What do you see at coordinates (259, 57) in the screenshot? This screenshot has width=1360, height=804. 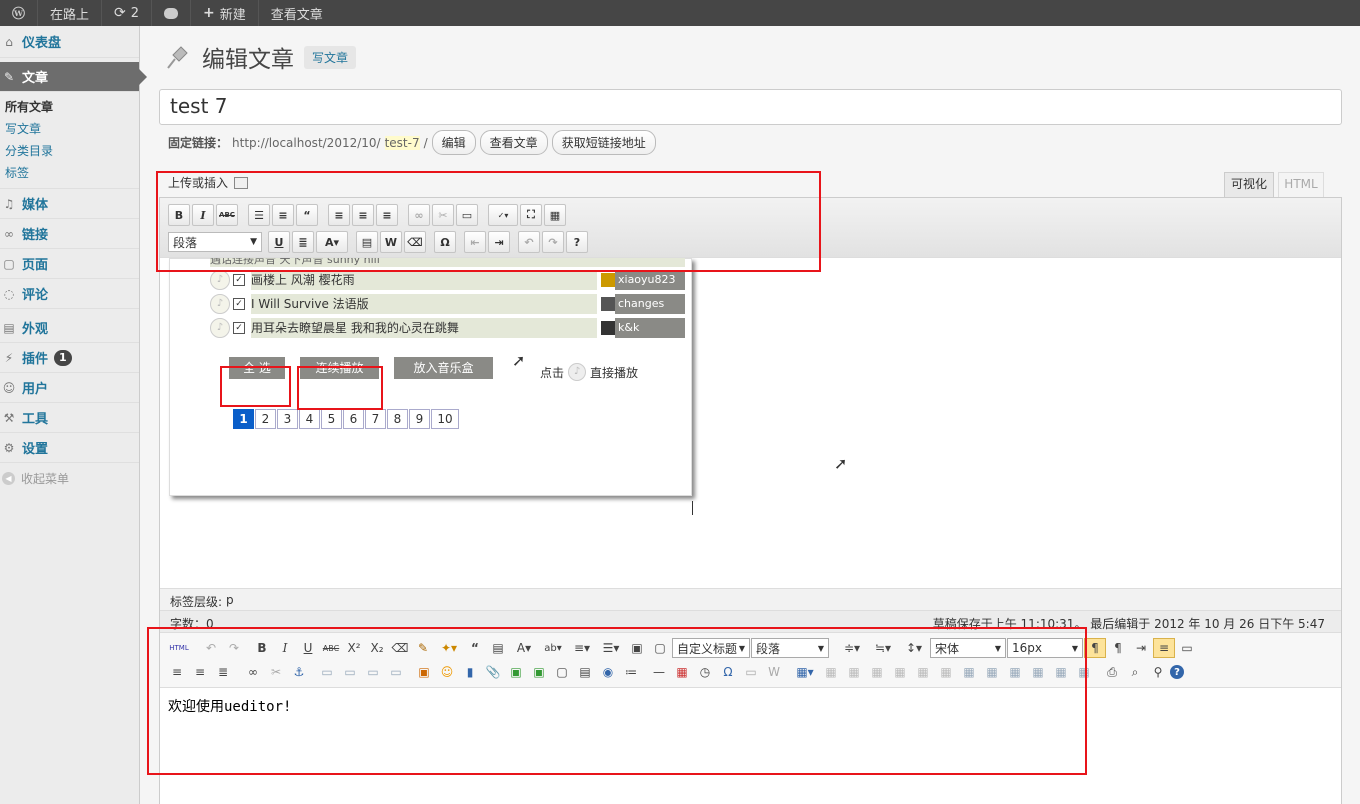 I see `page-header: 编辑文章 写文章` at bounding box center [259, 57].